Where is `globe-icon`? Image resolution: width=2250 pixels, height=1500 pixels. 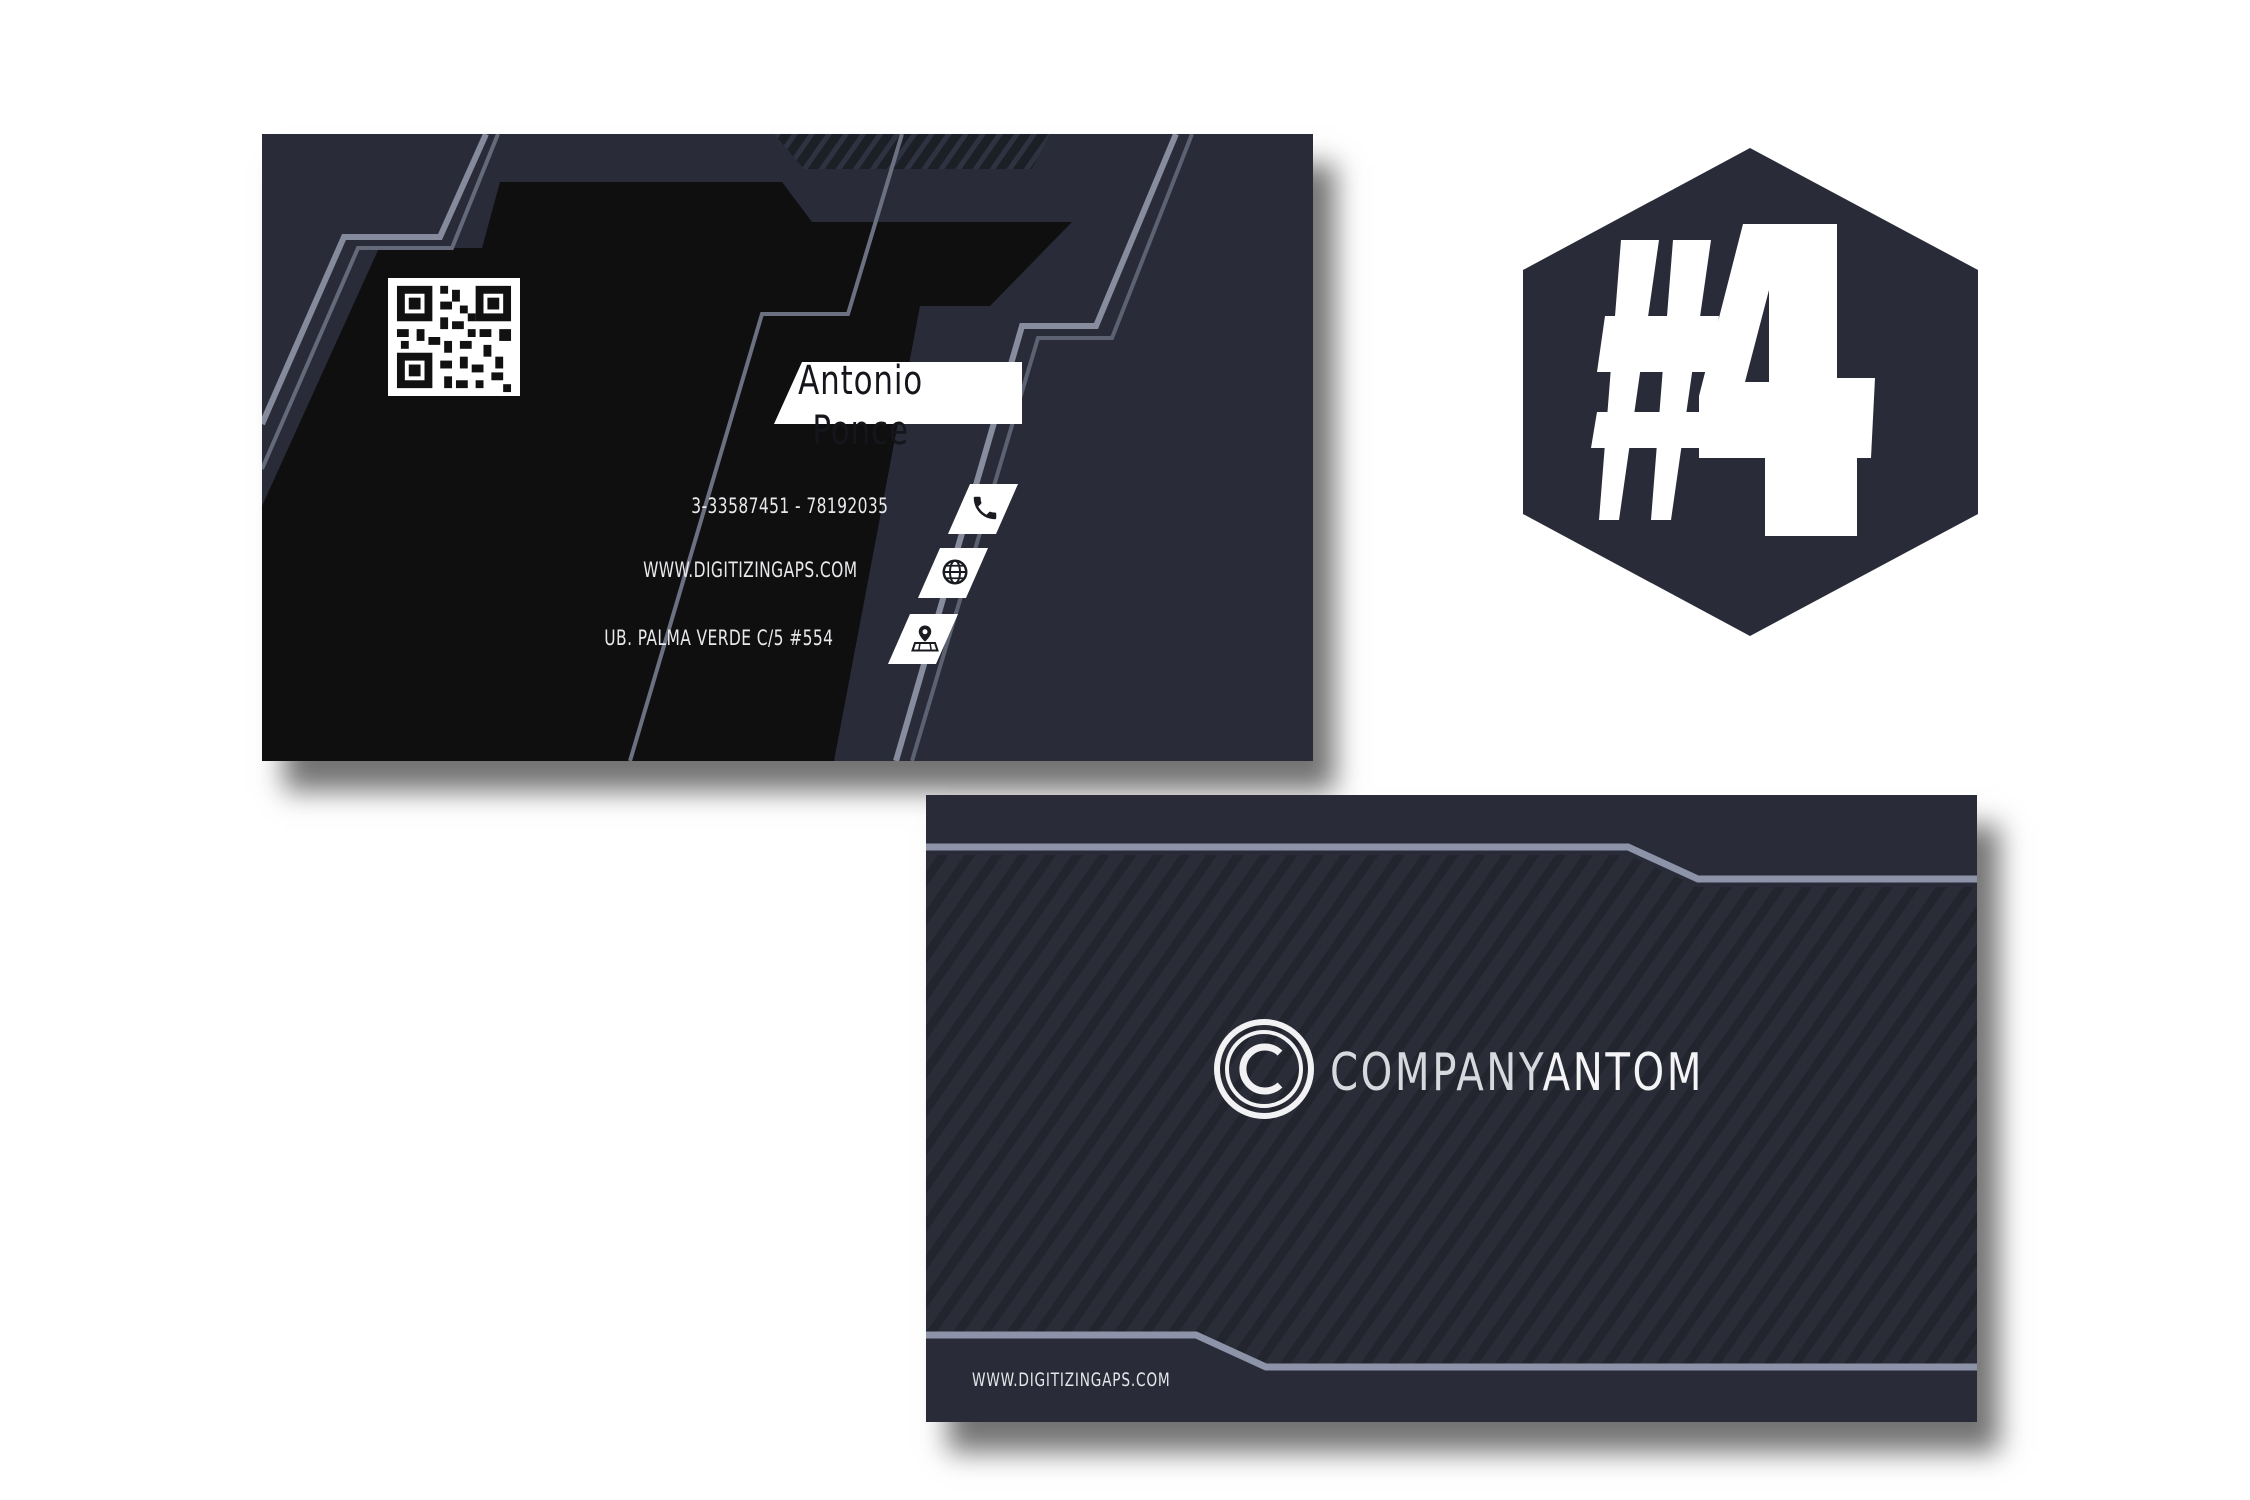 globe-icon is located at coordinates (955, 572).